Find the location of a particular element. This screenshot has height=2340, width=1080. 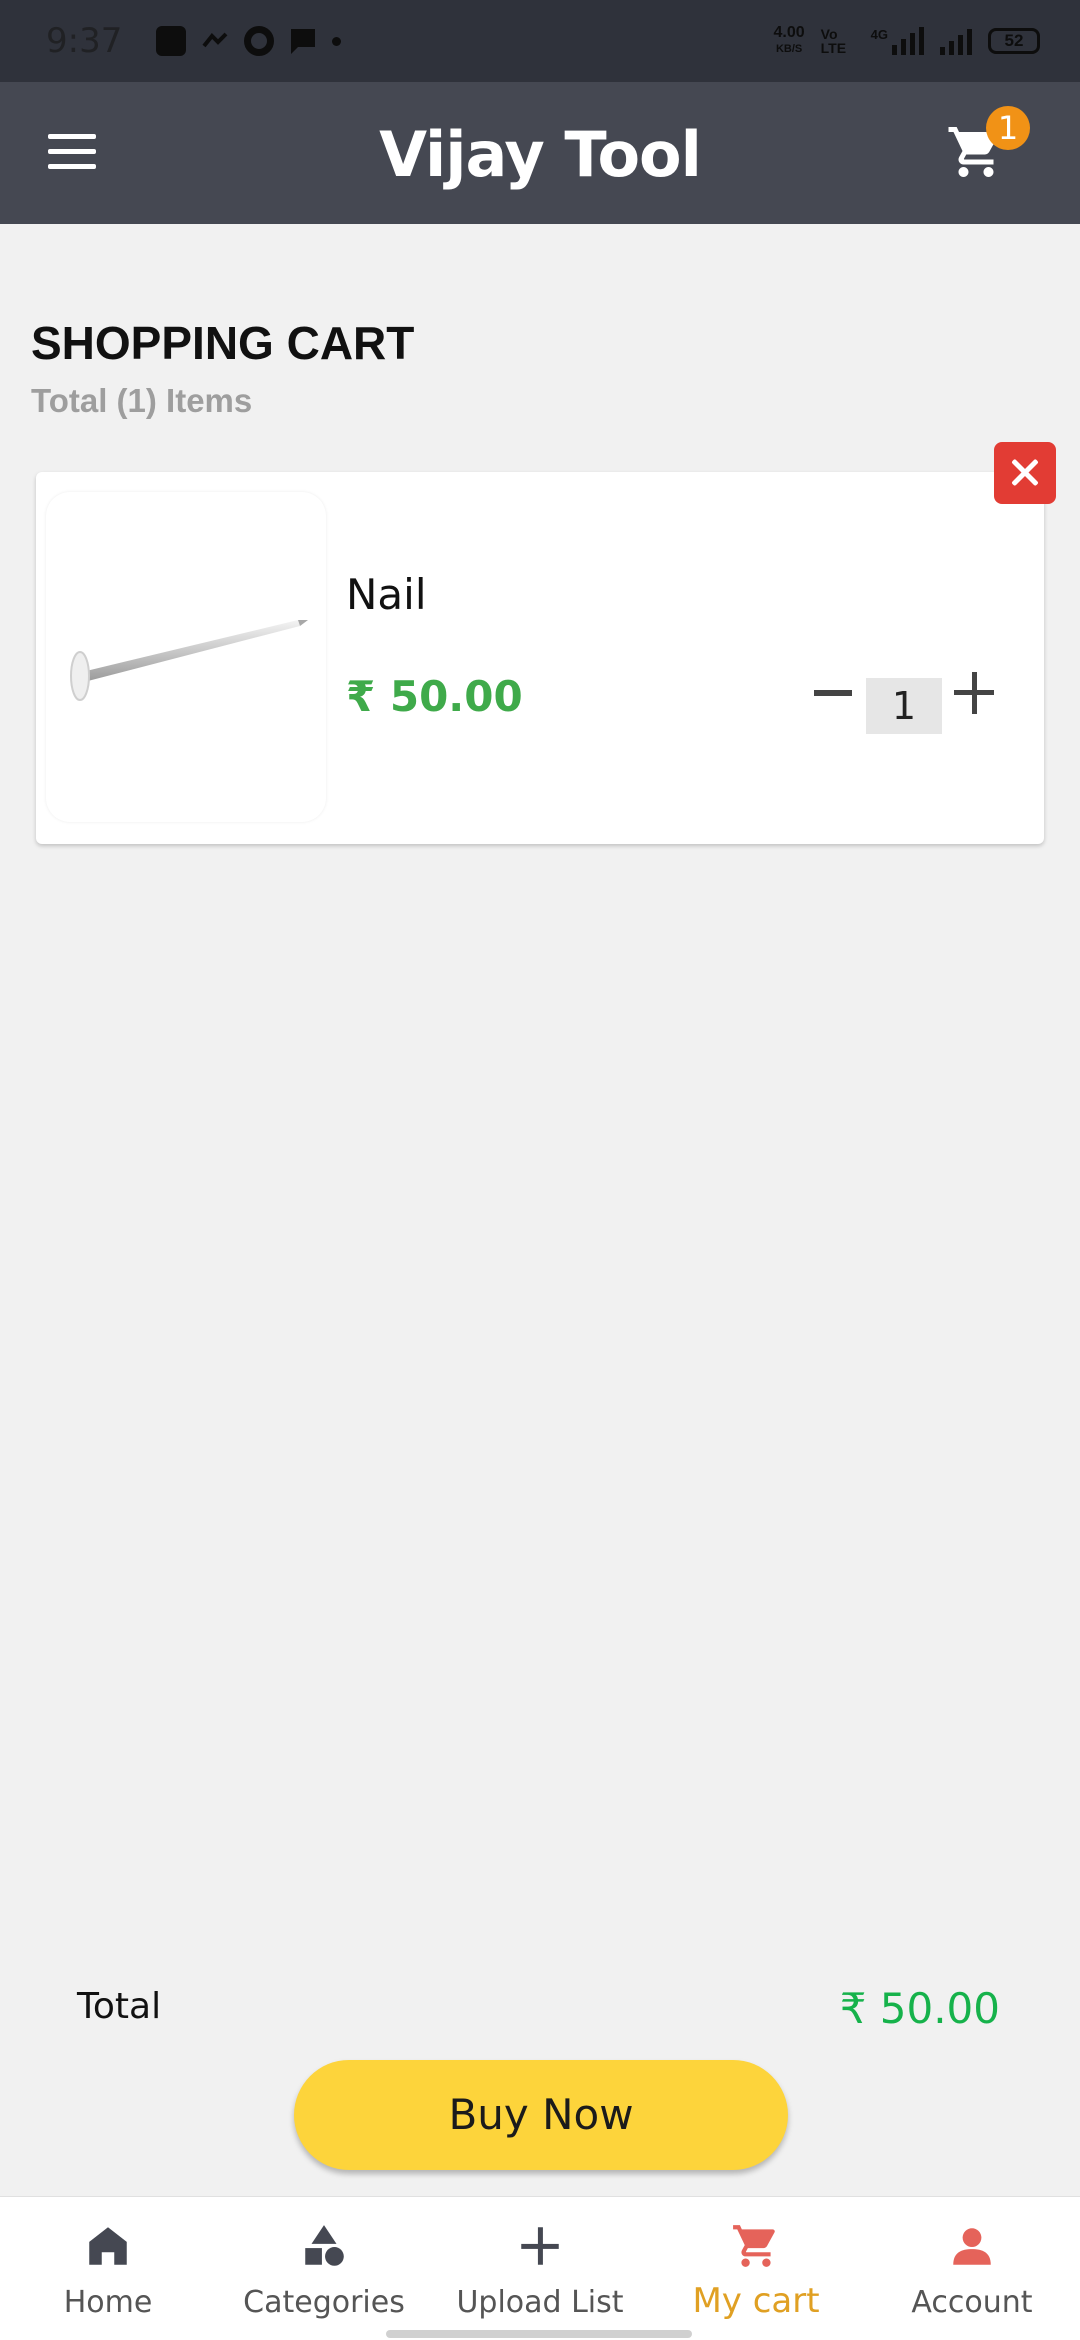

battery-icon: 52 is located at coordinates (1014, 41).